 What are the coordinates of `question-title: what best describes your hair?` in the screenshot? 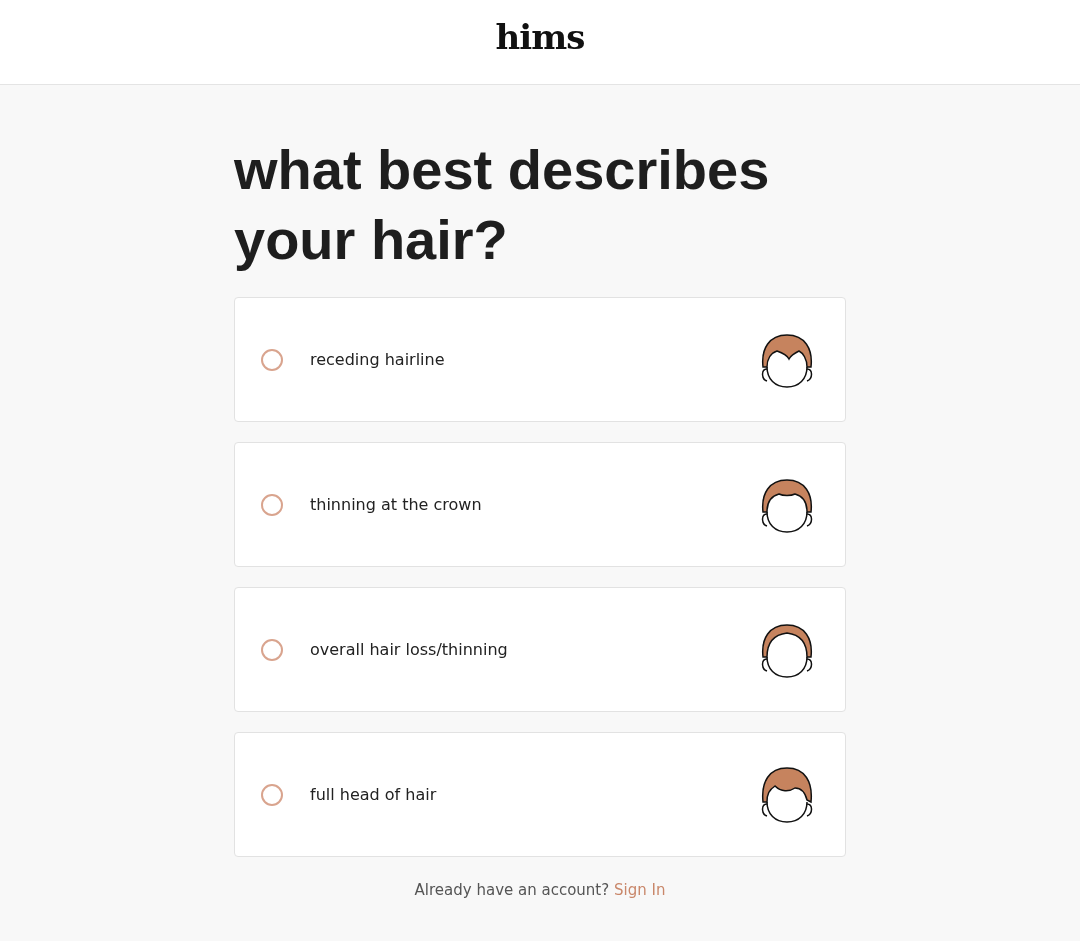 It's located at (502, 205).